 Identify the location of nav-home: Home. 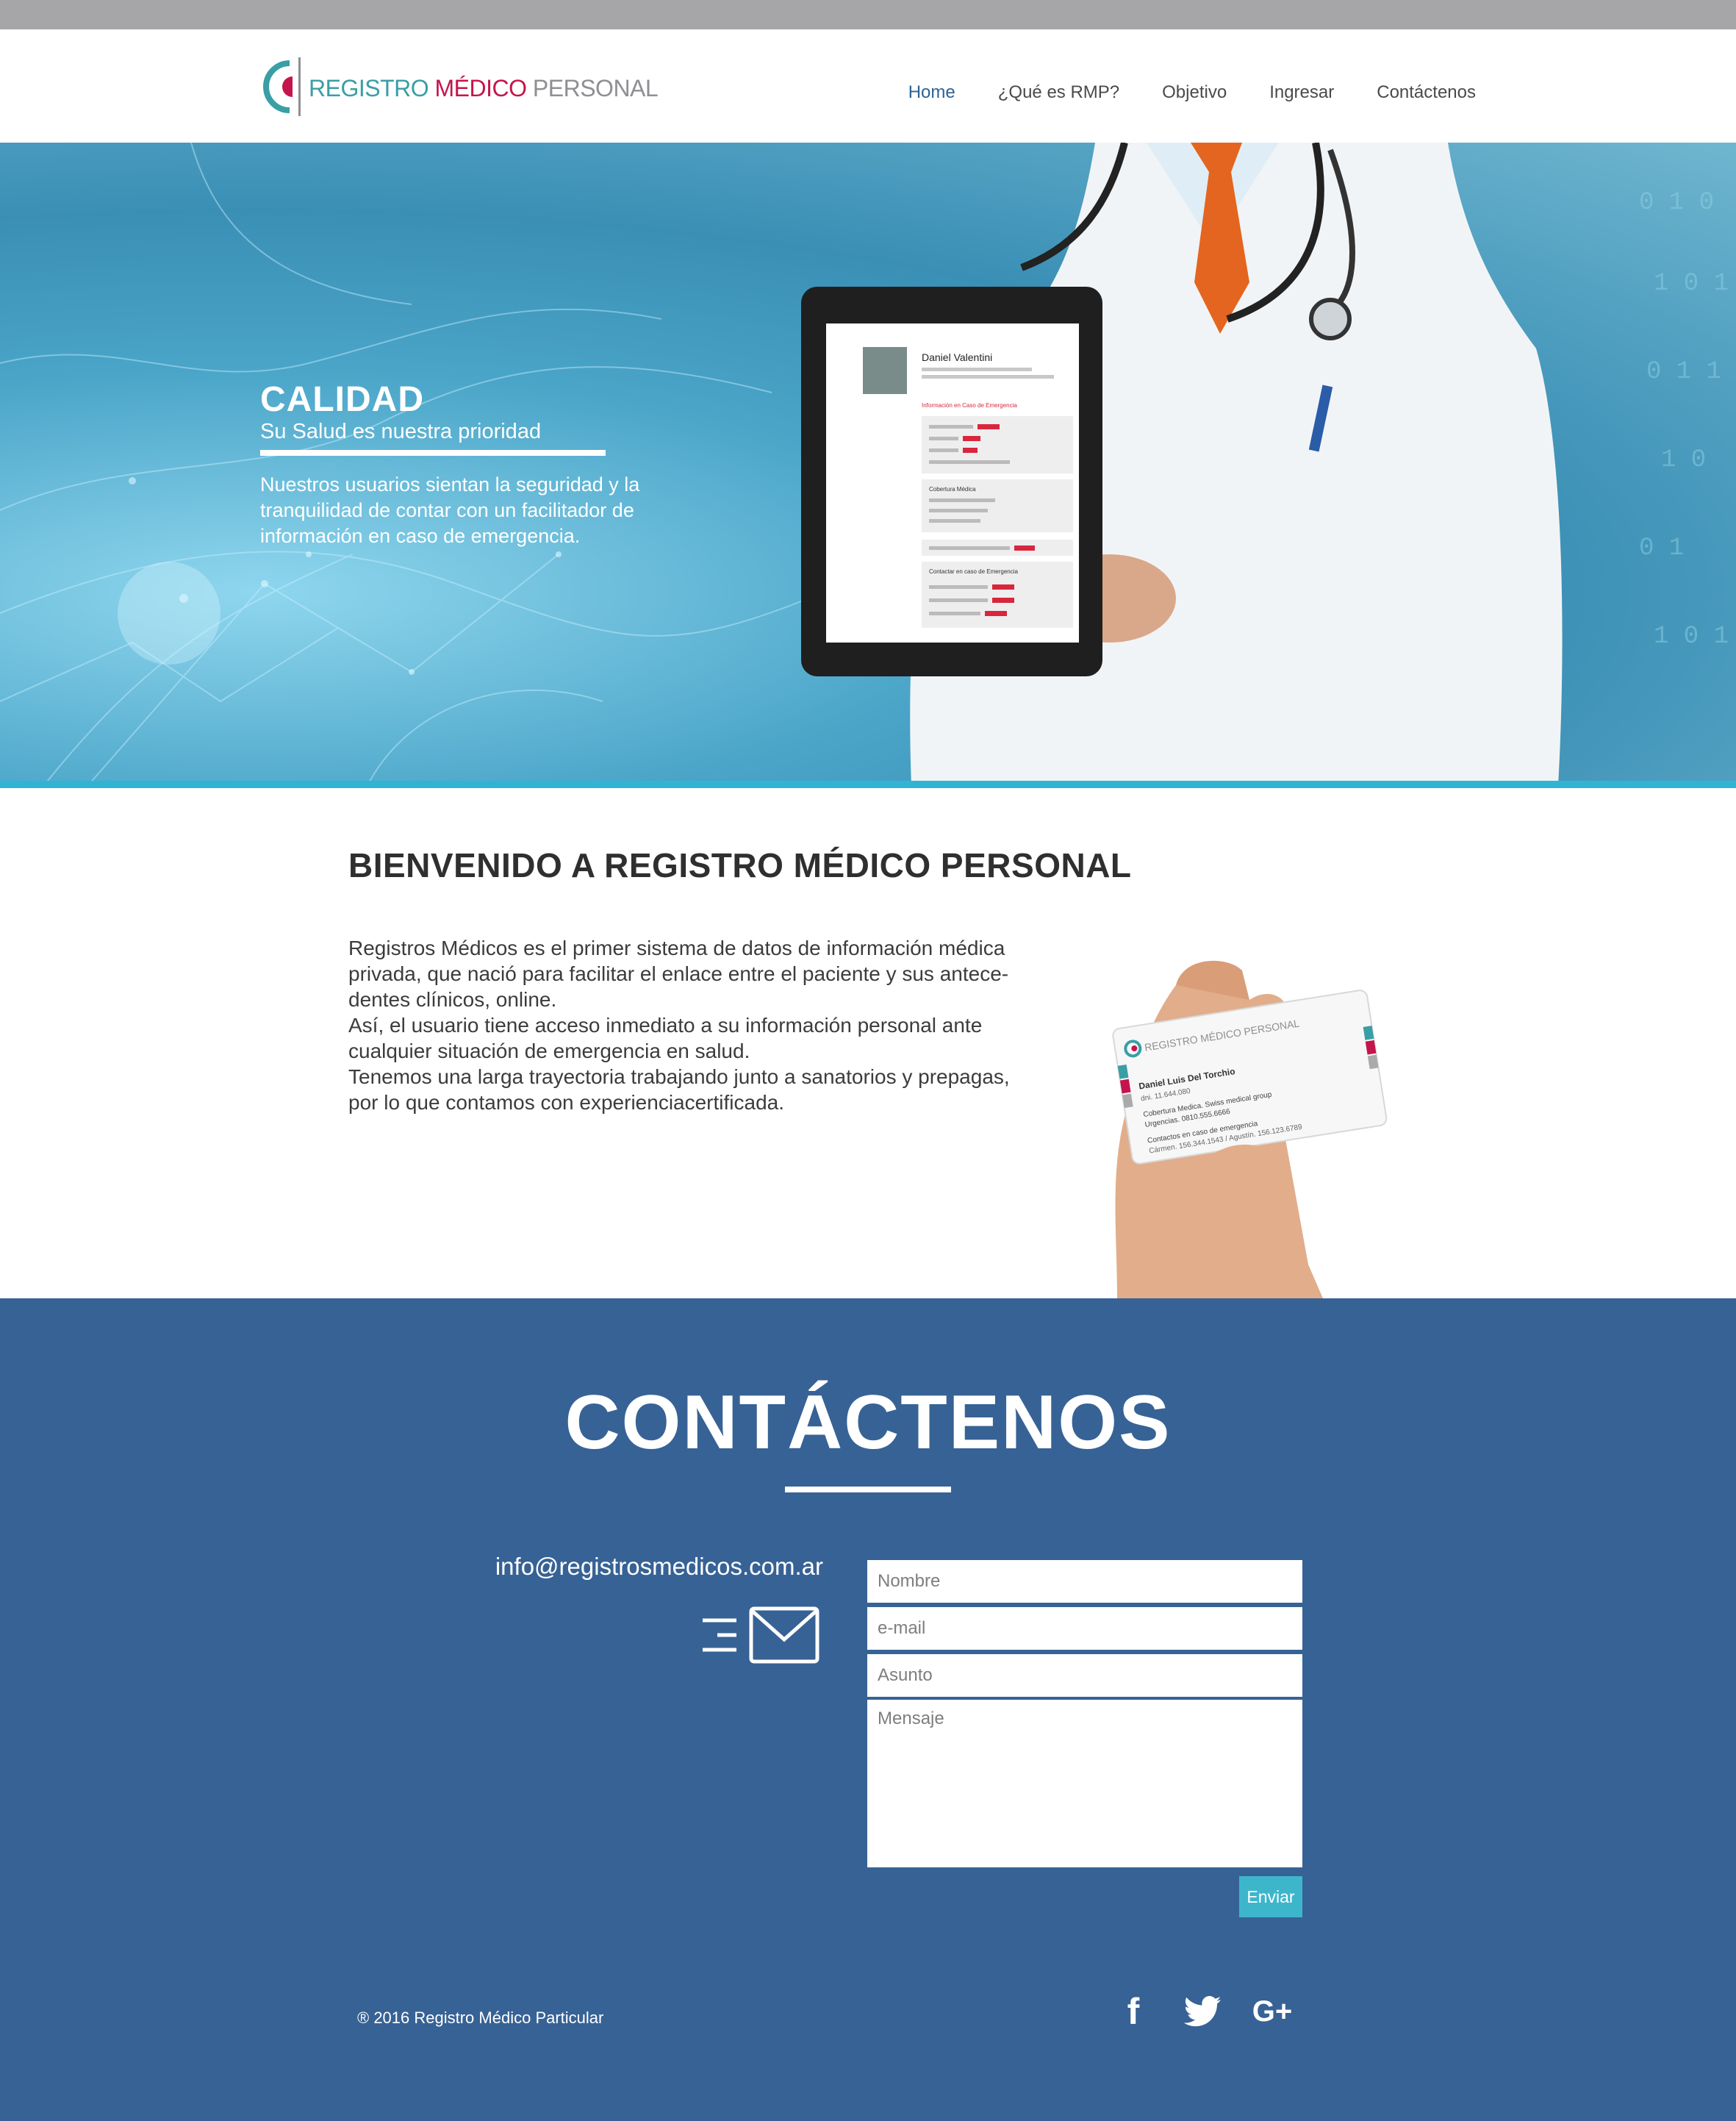
(931, 92).